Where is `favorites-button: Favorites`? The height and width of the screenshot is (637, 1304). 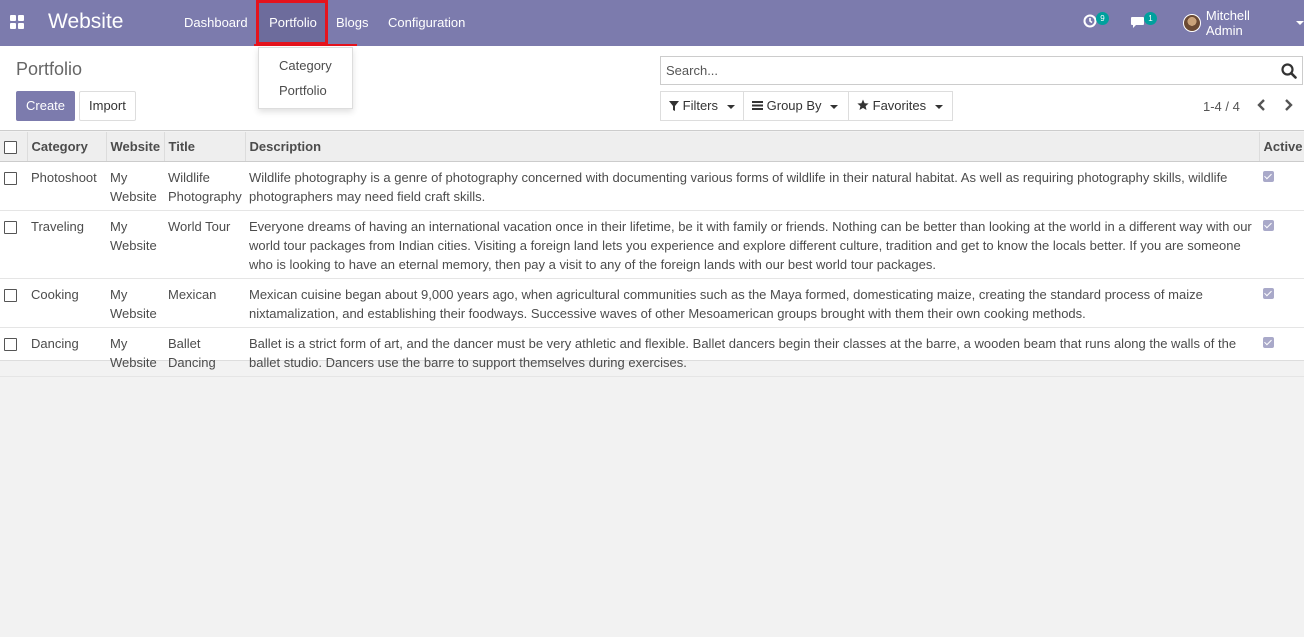
favorites-button: Favorites is located at coordinates (900, 106).